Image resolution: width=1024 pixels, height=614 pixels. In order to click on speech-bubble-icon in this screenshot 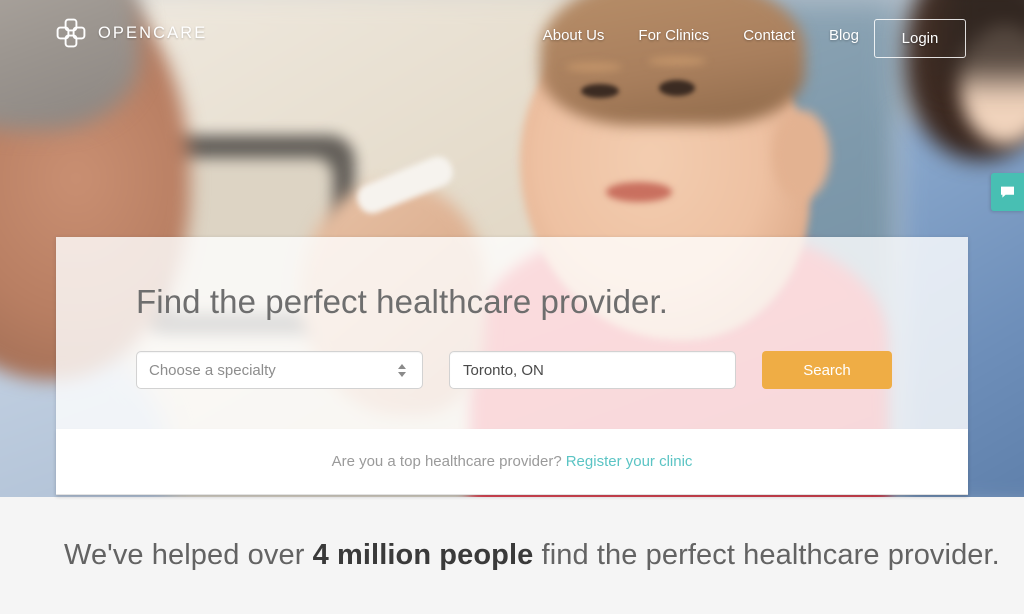, I will do `click(1007, 192)`.